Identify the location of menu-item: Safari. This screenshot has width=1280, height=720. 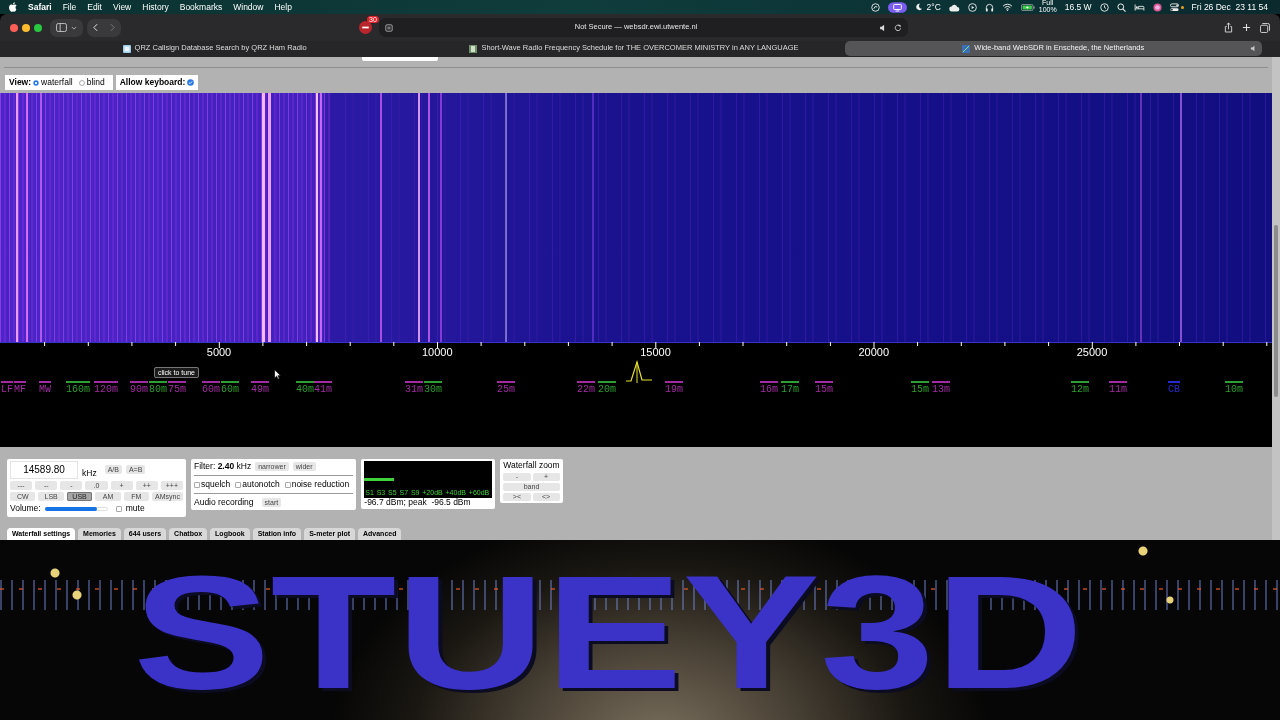
(40, 7).